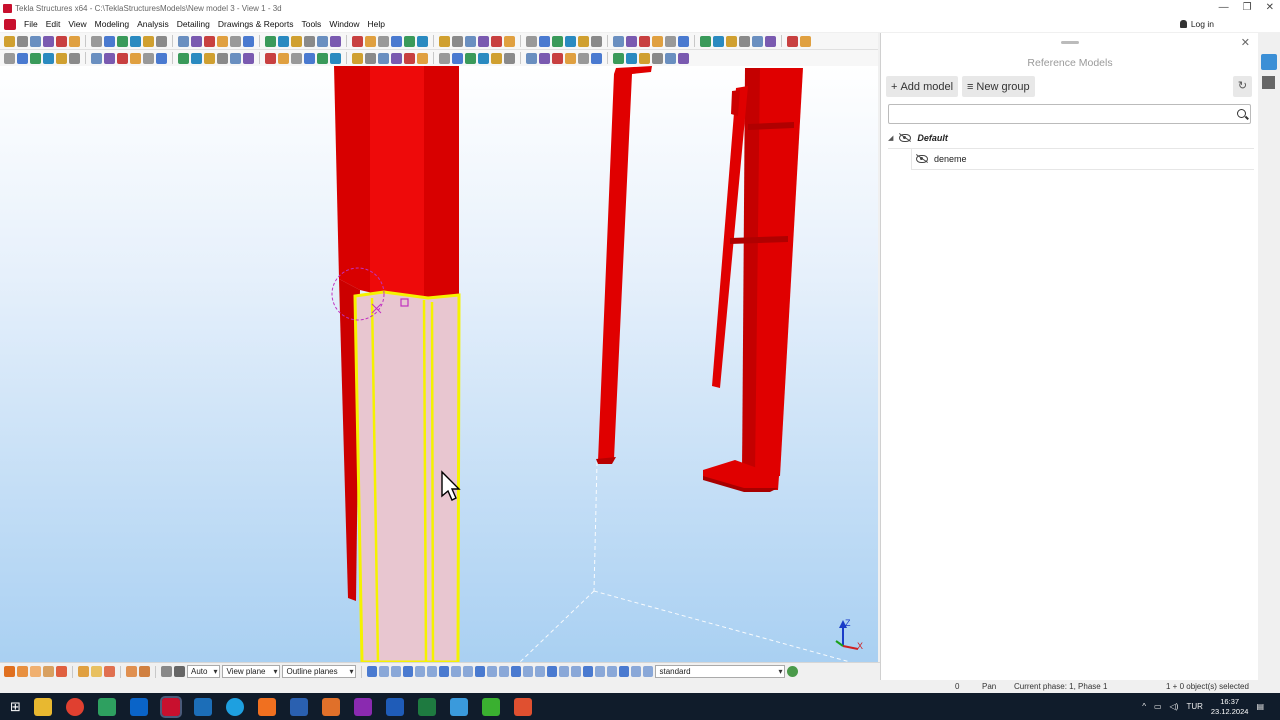 The image size is (1280, 720). What do you see at coordinates (330, 706) in the screenshot?
I see `matlab-icon` at bounding box center [330, 706].